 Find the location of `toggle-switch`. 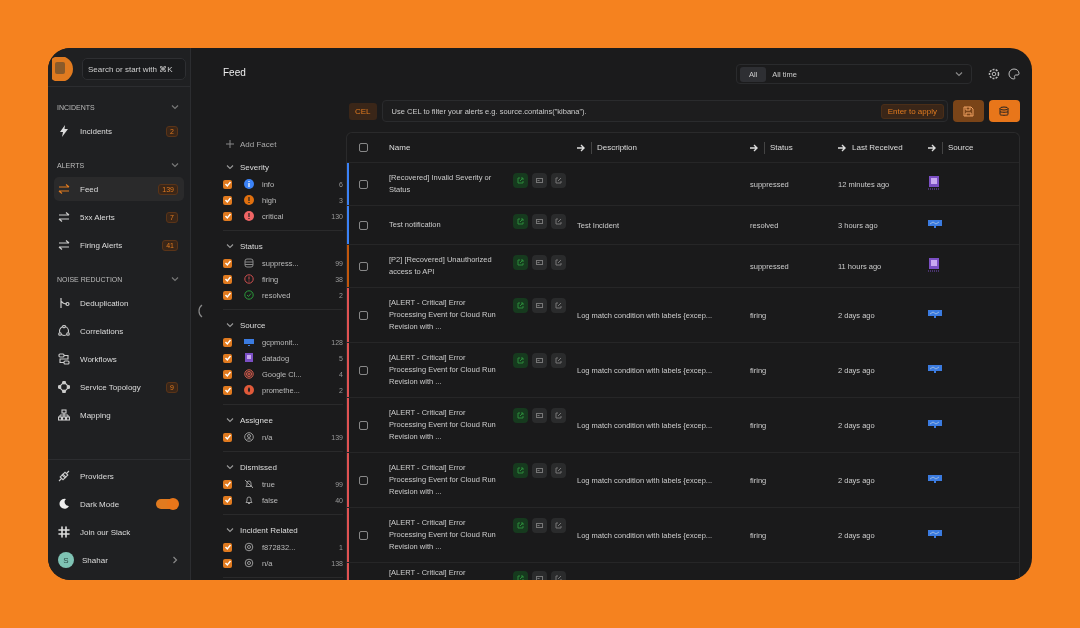

toggle-switch is located at coordinates (167, 504).